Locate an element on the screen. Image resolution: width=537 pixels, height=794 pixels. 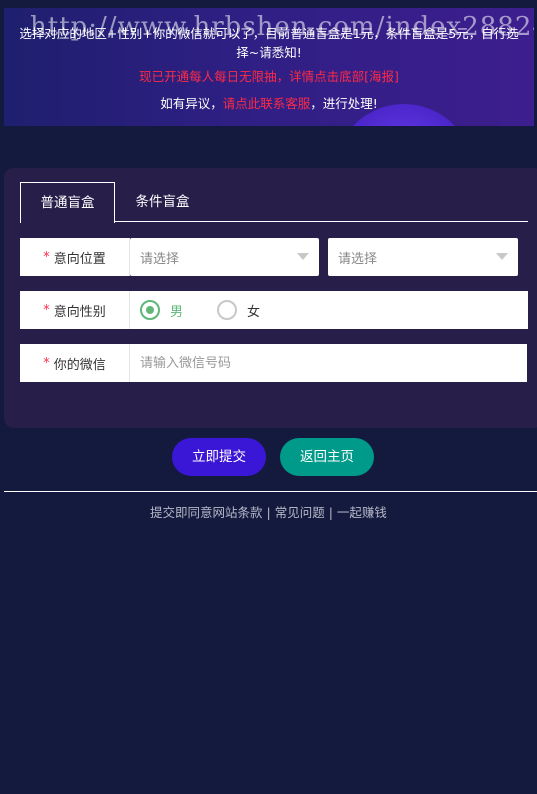
divider is located at coordinates (270, 491).